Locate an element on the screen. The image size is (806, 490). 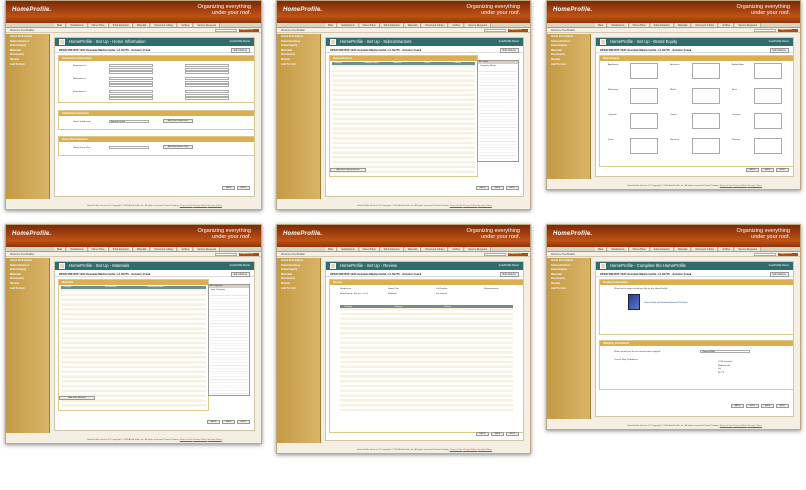
filter-list is located at coordinates (229, 343).